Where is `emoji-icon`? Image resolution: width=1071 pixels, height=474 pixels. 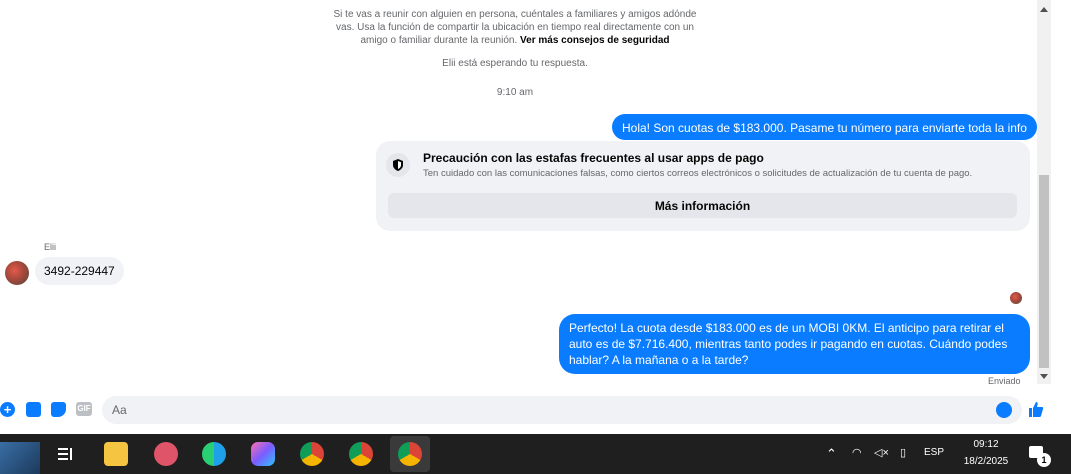 emoji-icon is located at coordinates (1004, 410).